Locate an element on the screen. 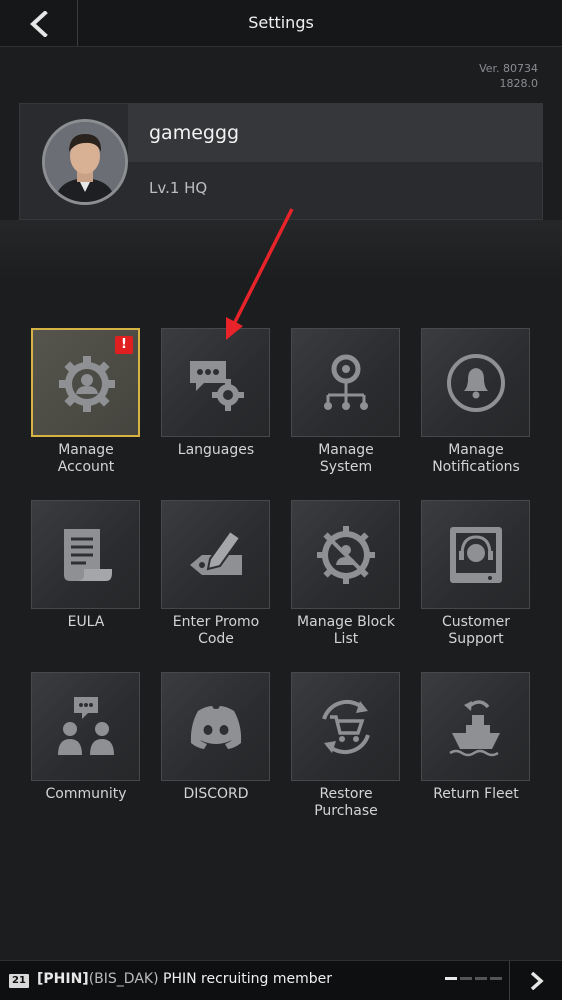  chevron-left-icon is located at coordinates (39, 24).